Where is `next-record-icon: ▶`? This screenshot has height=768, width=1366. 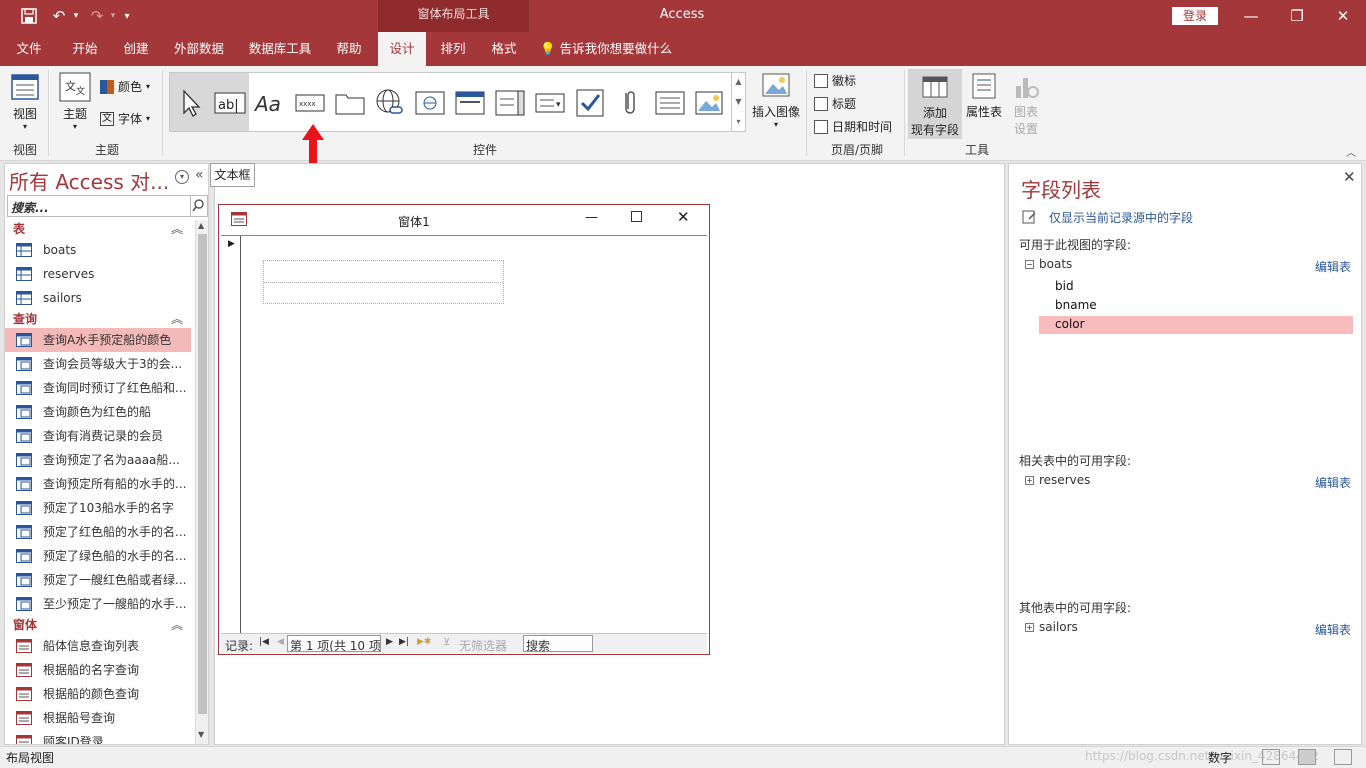
next-record-icon: ▶ is located at coordinates (389, 642).